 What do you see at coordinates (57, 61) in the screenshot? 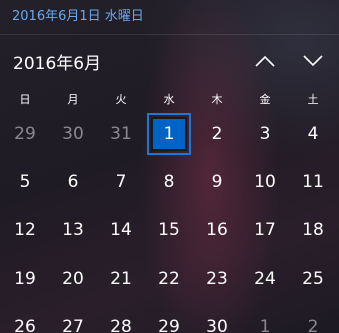
I see `month-title: 2016年6月` at bounding box center [57, 61].